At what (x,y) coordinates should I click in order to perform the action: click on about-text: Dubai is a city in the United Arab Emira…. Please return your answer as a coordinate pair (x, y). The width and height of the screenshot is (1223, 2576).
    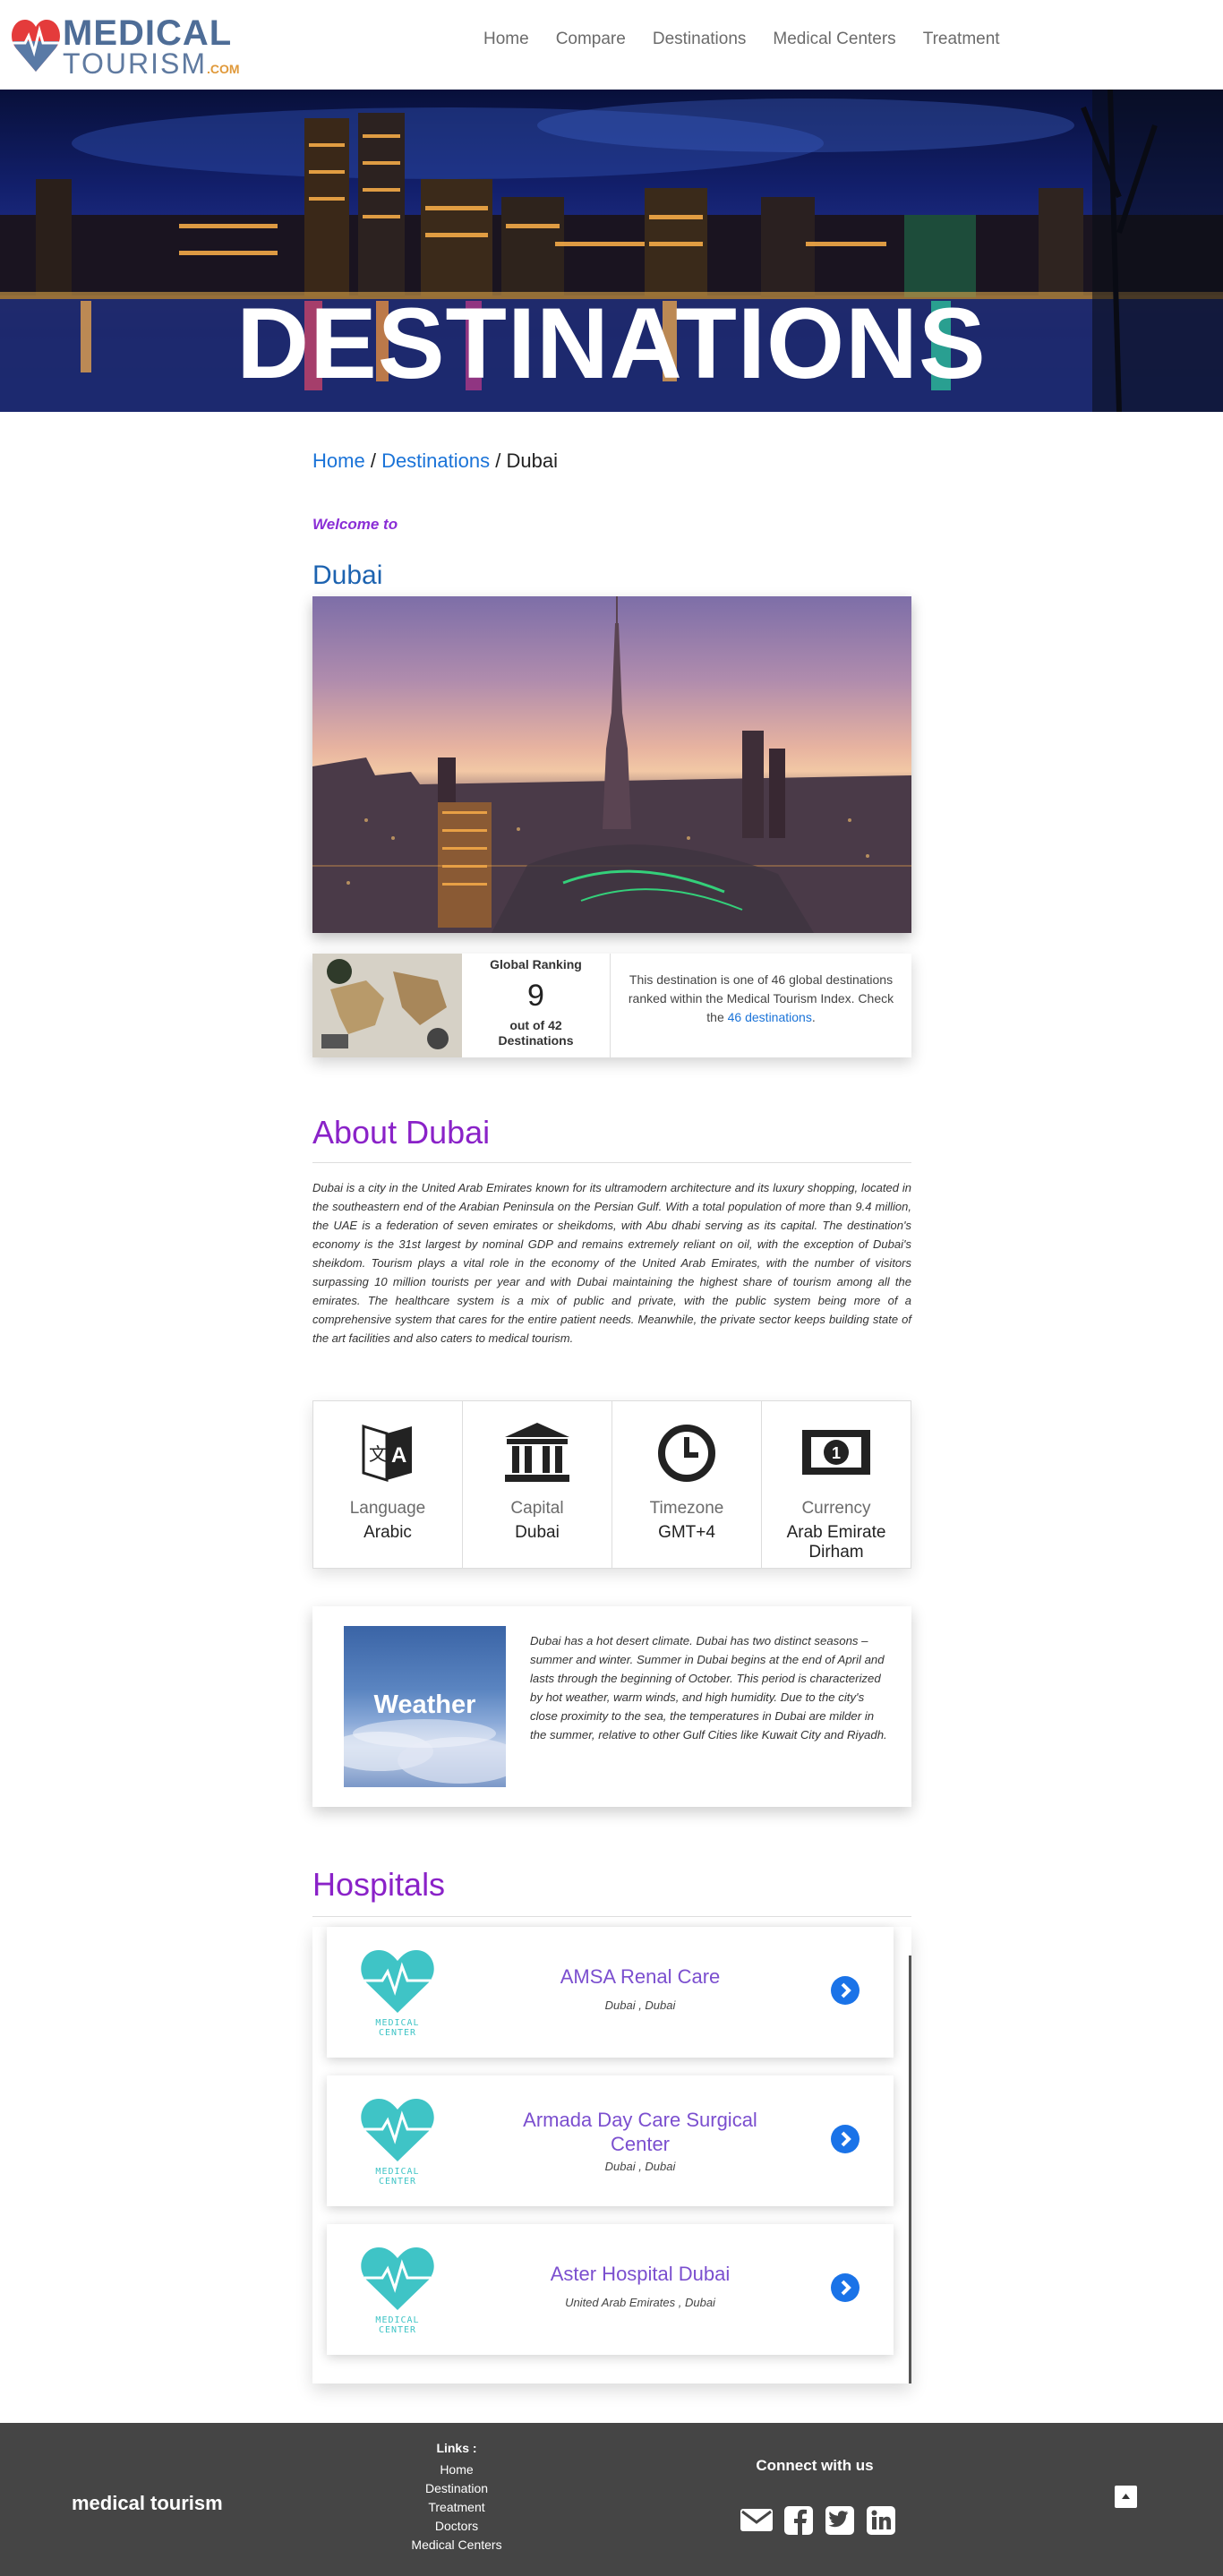
    Looking at the image, I should click on (611, 1263).